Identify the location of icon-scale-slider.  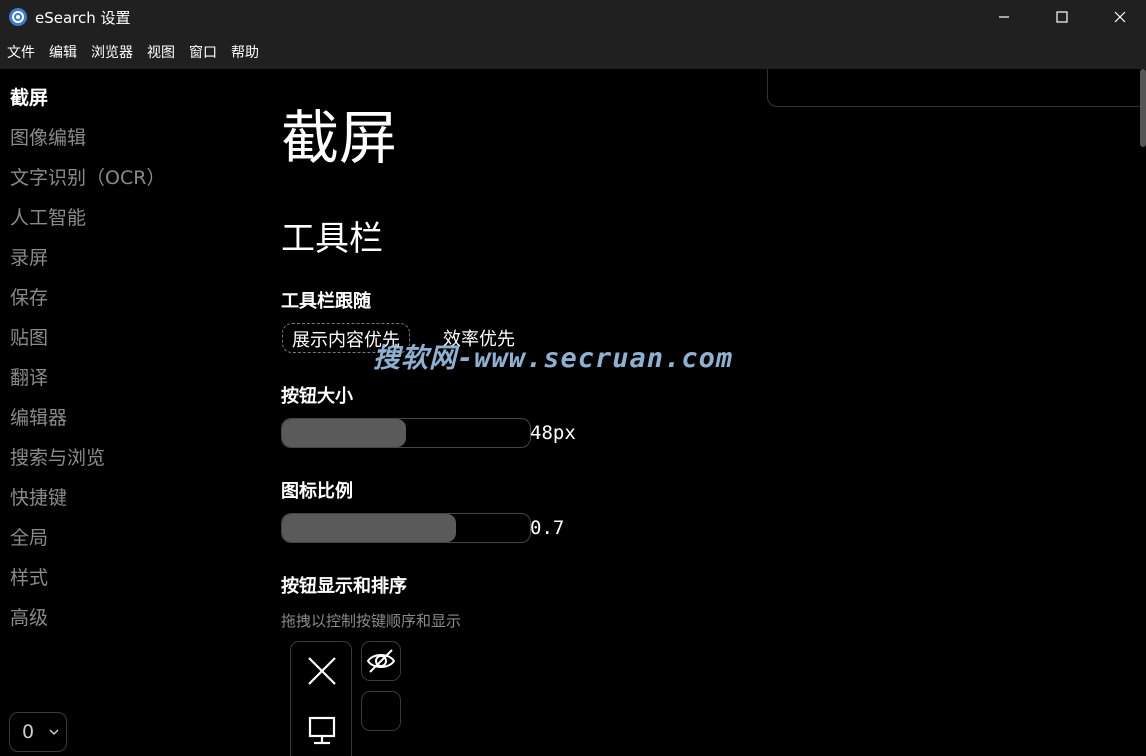
(406, 528).